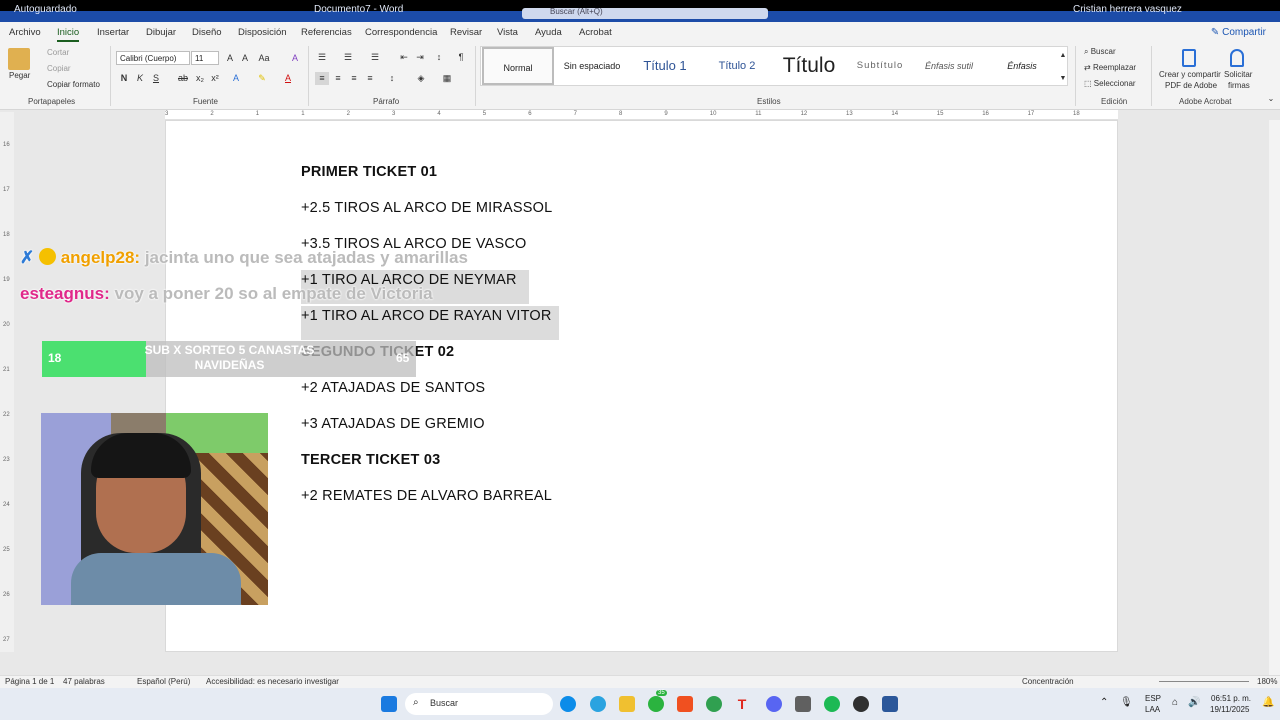  Describe the element at coordinates (322, 78) in the screenshot. I see `align-left-icon: ≡` at that location.